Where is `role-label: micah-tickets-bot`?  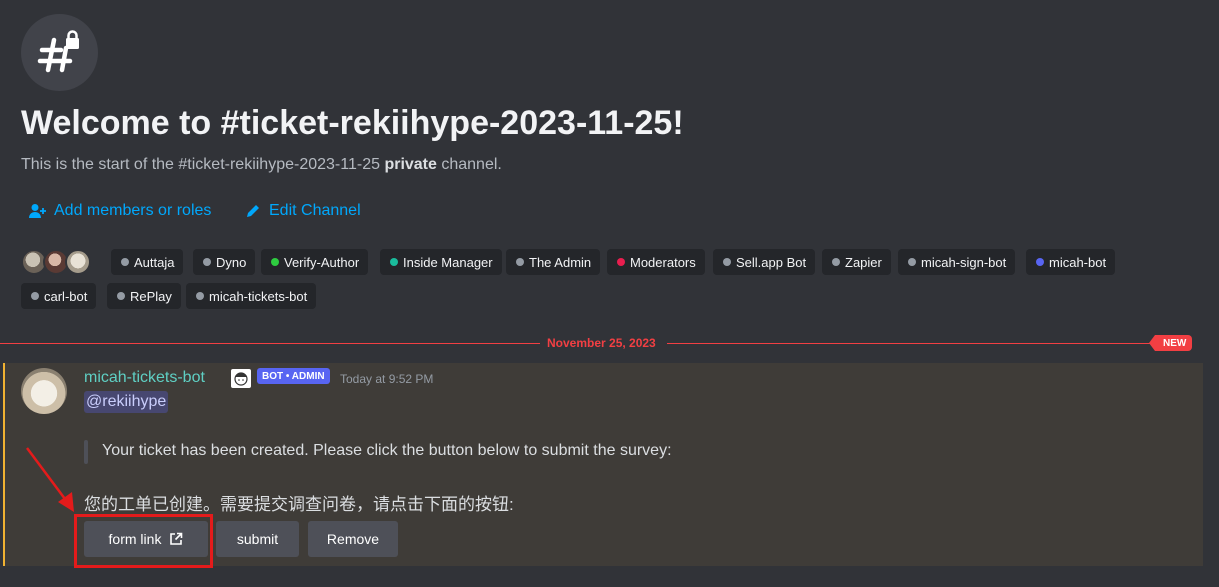 role-label: micah-tickets-bot is located at coordinates (258, 296).